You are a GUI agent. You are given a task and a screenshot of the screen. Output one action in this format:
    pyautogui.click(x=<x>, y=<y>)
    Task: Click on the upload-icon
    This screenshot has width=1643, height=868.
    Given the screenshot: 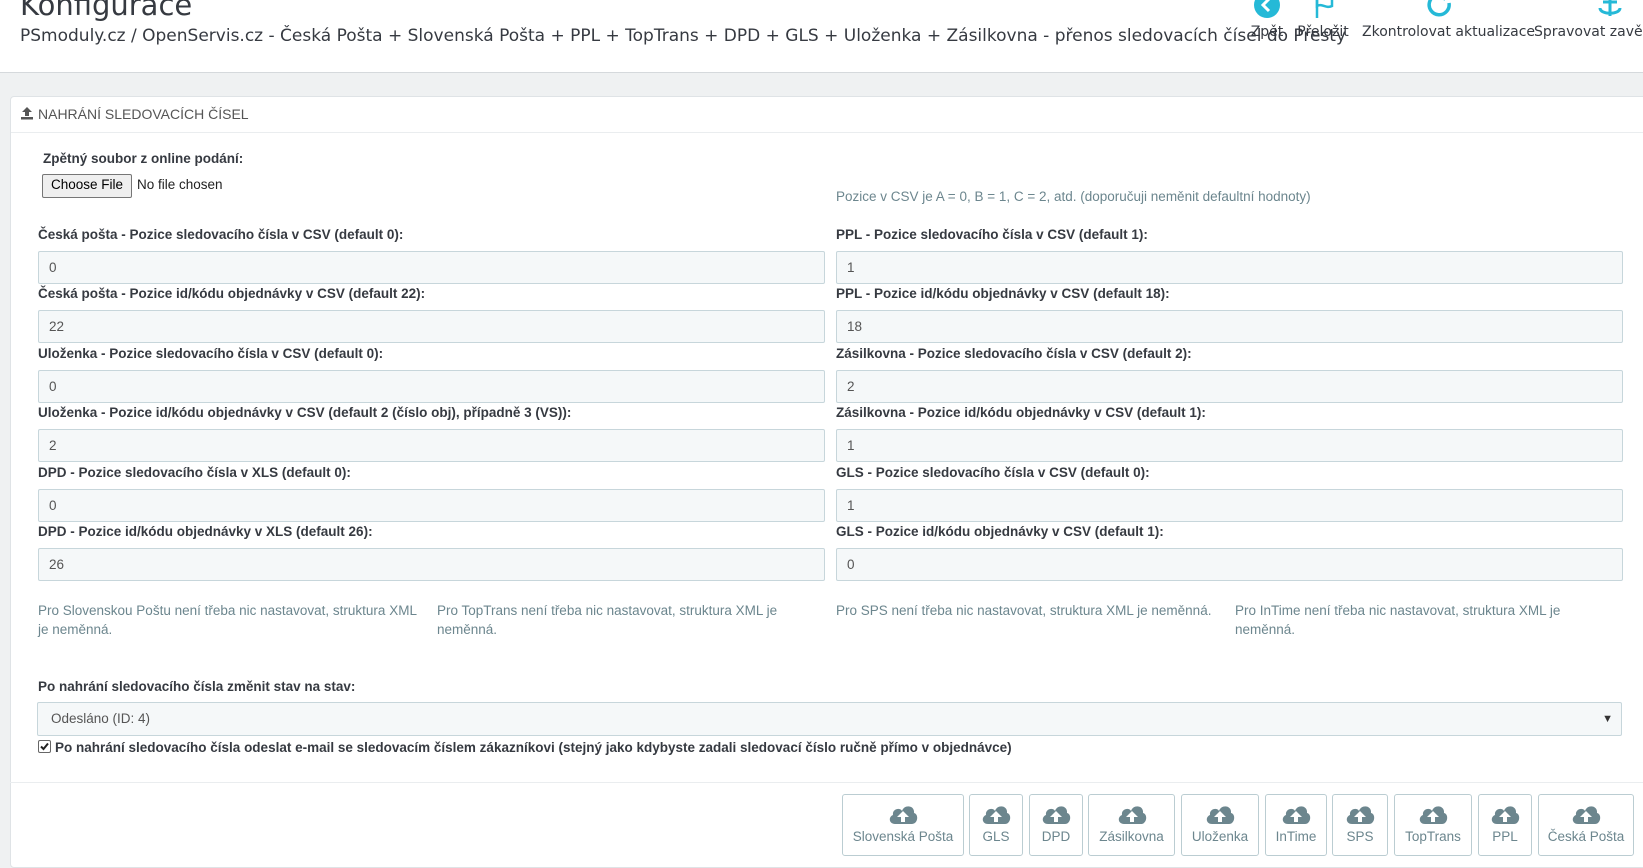 What is the action you would take?
    pyautogui.click(x=27, y=114)
    